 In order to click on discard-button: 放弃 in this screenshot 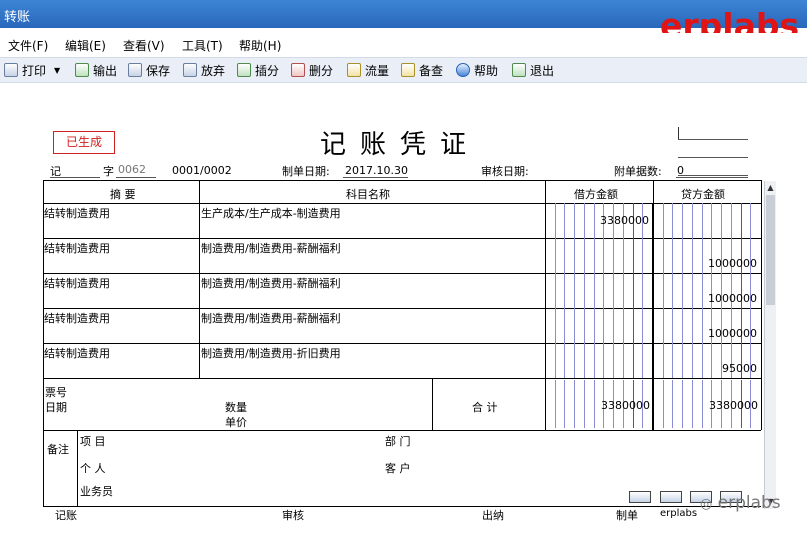, I will do `click(204, 70)`.